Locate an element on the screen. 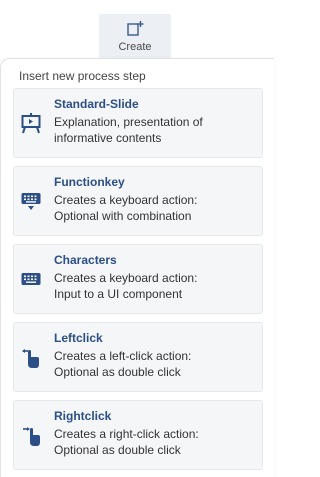 This screenshot has width=320, height=477. right-click-hand-icon is located at coordinates (31, 436).